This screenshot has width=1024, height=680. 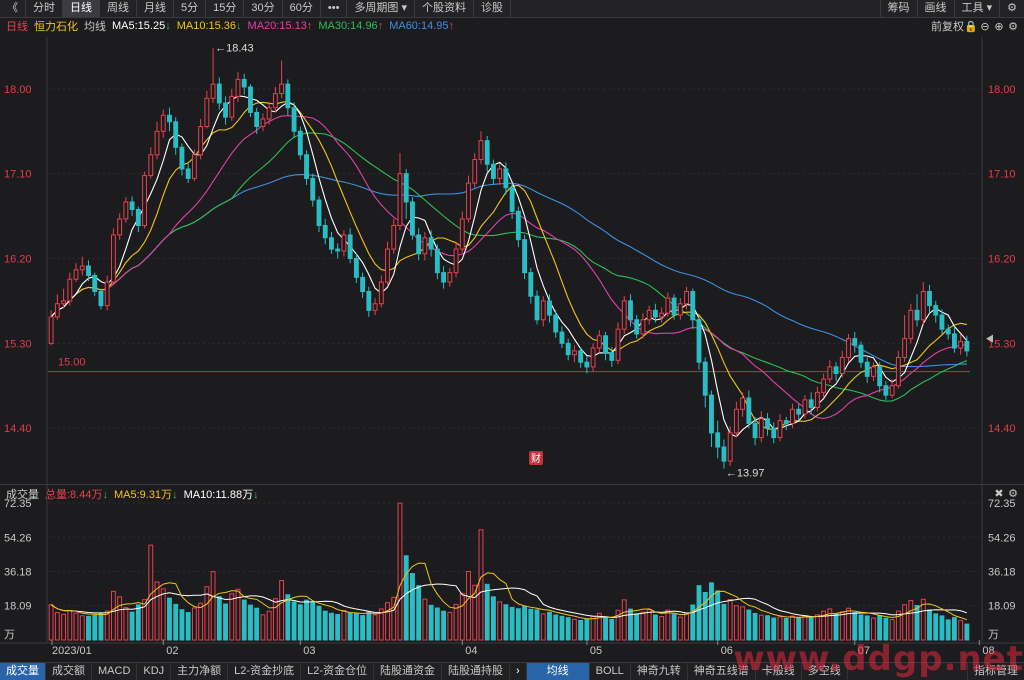 I want to click on price-tick-left: 14.40, so click(x=18, y=429).